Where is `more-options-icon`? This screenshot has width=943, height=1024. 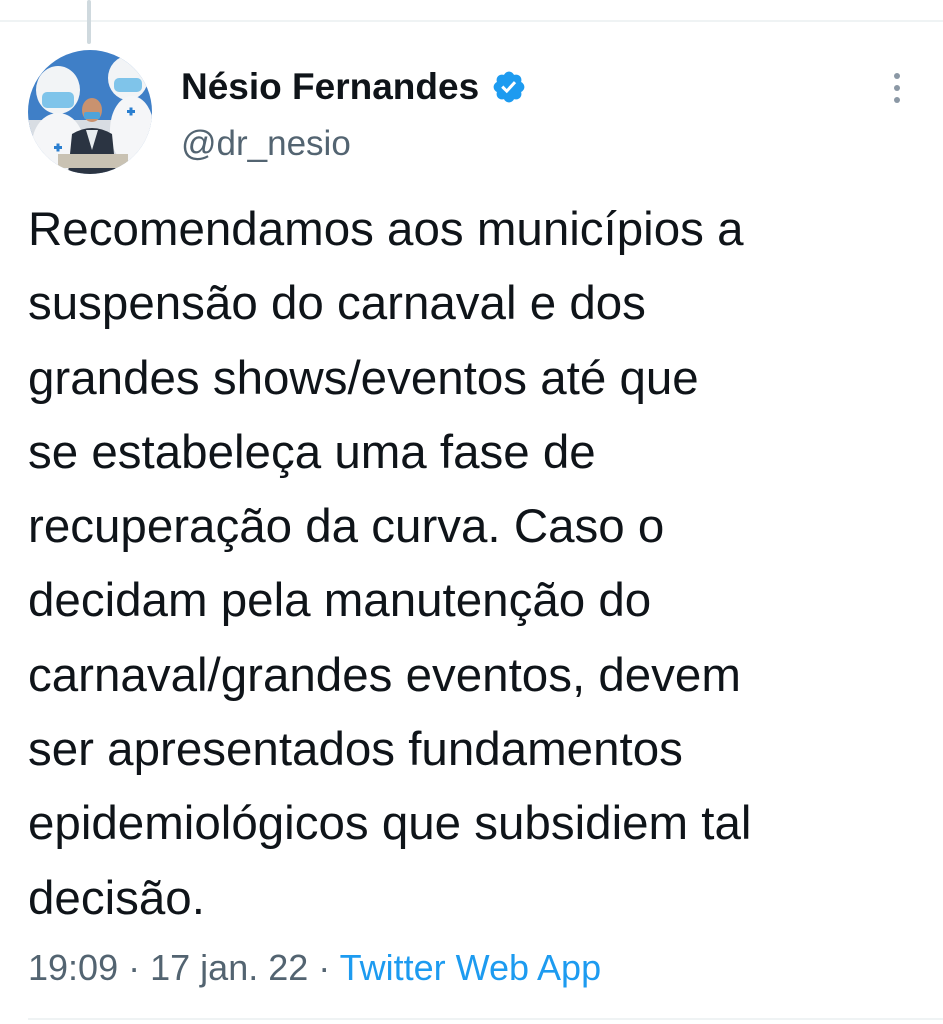 more-options-icon is located at coordinates (897, 88).